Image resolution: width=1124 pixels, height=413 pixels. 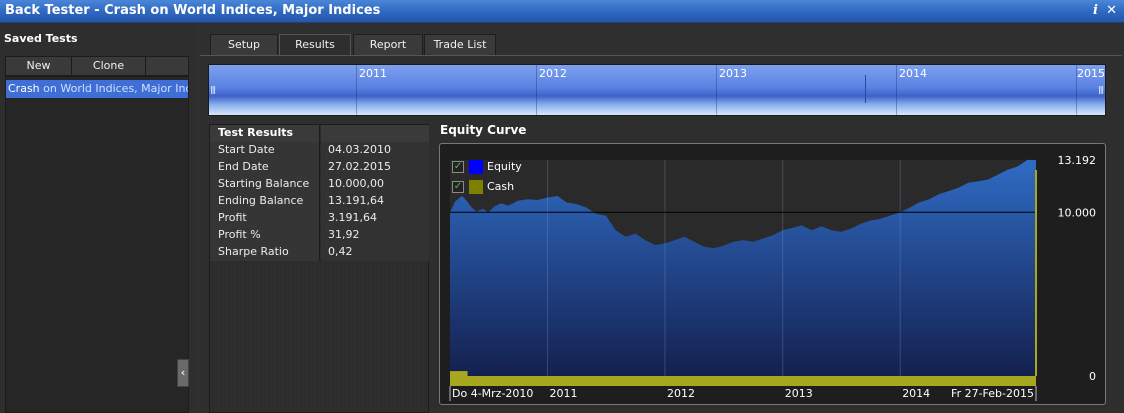 I want to click on result-value: 3.191,64, so click(x=375, y=218).